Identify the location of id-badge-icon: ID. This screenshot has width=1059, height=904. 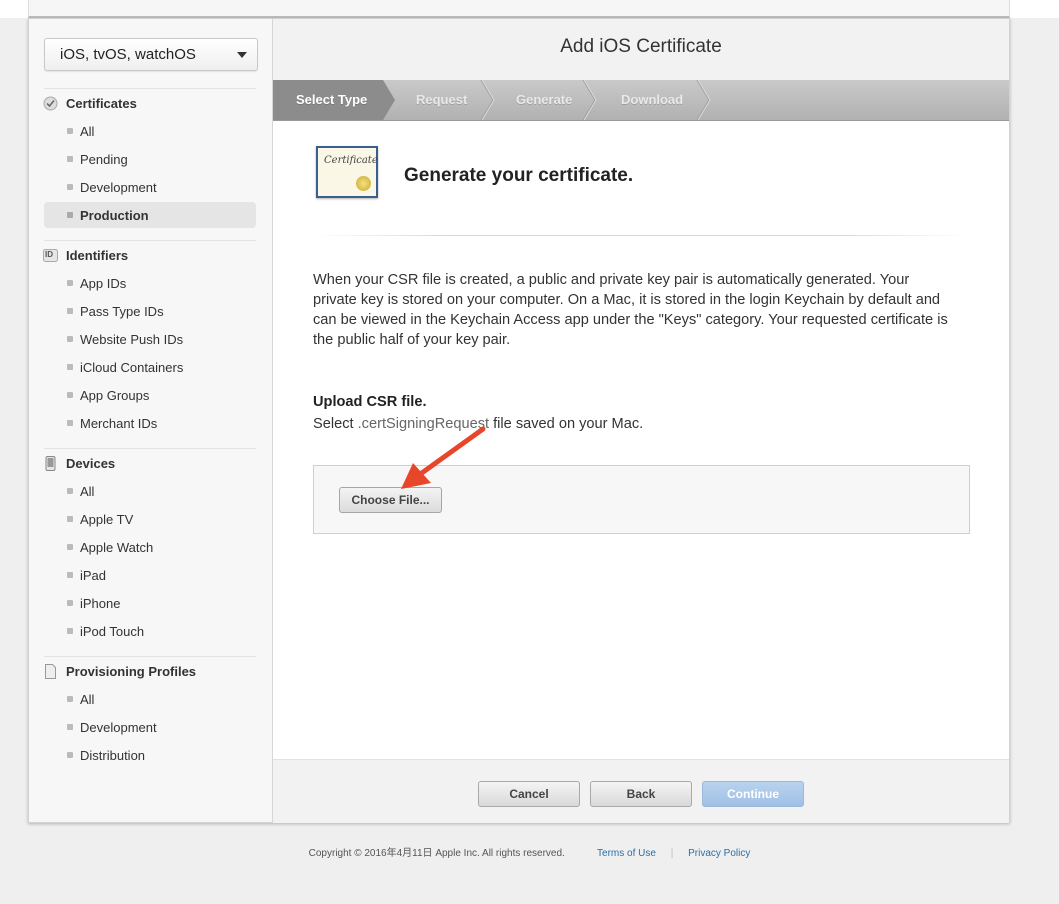
(50, 255).